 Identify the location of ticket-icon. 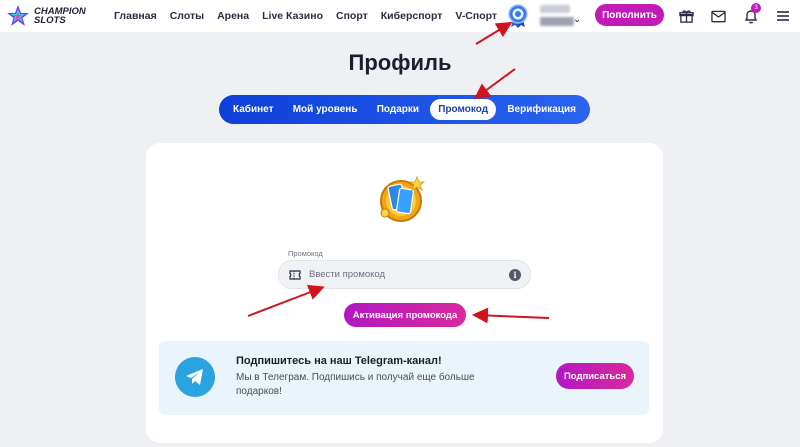
(295, 274).